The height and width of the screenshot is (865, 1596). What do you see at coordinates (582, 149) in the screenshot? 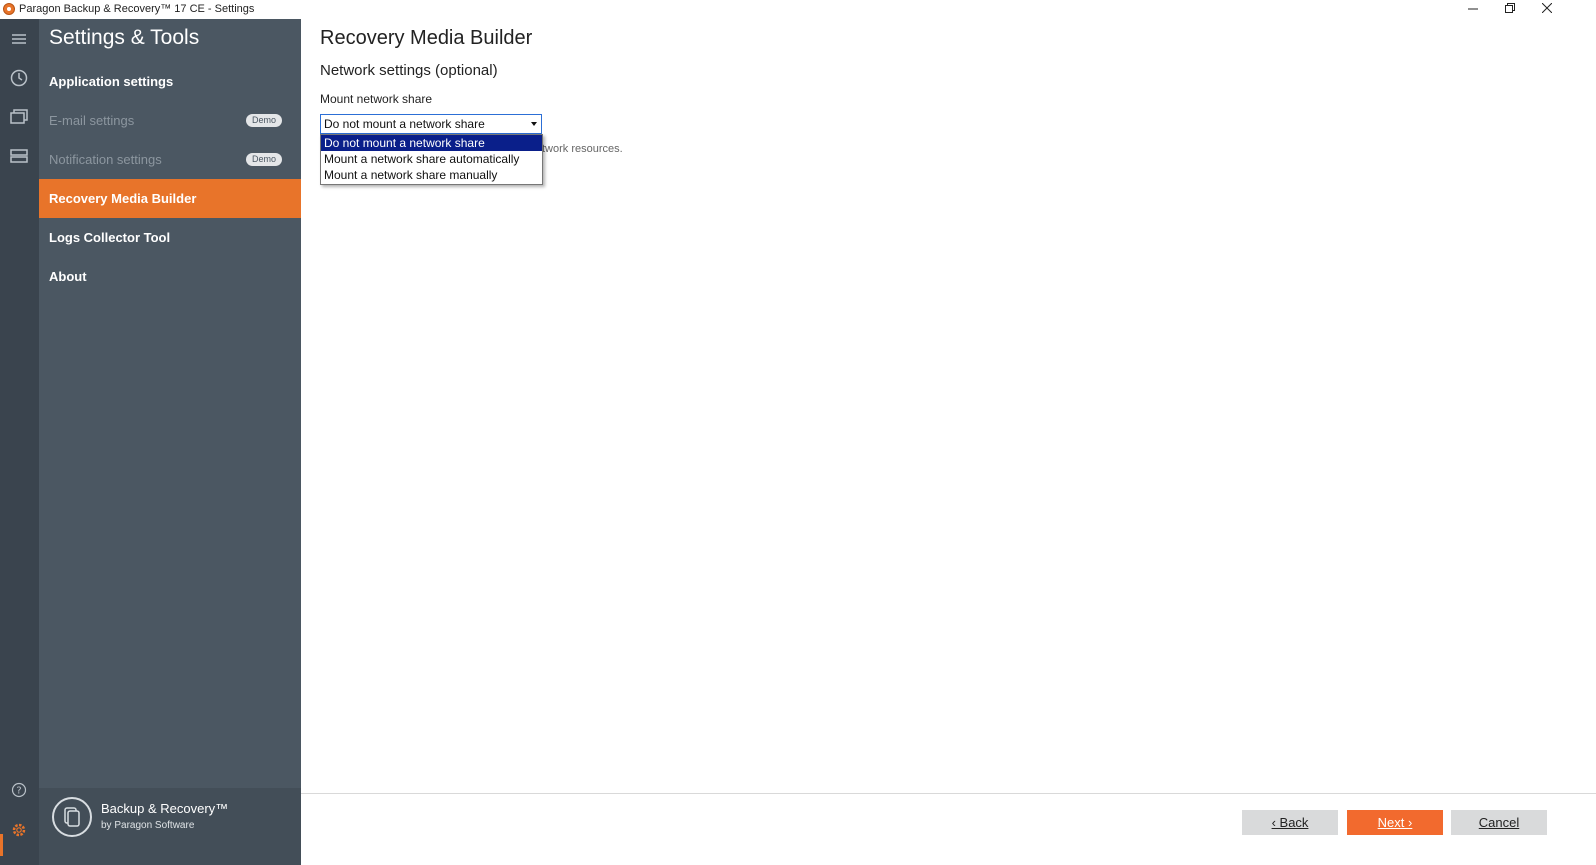
I see `hint-text: twork resources.` at bounding box center [582, 149].